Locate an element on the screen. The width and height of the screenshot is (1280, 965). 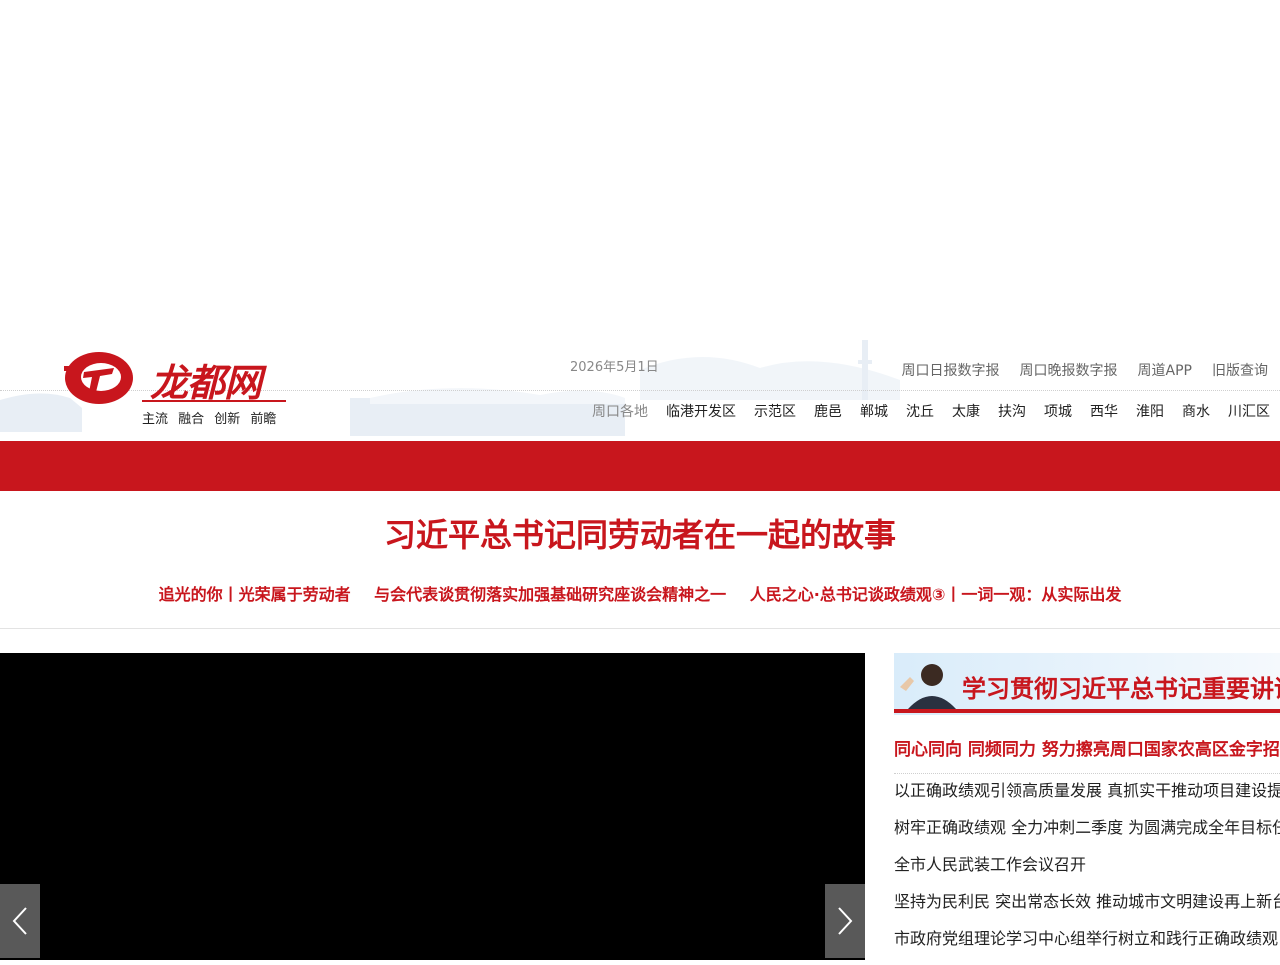
slider-prev-button is located at coordinates (20, 921).